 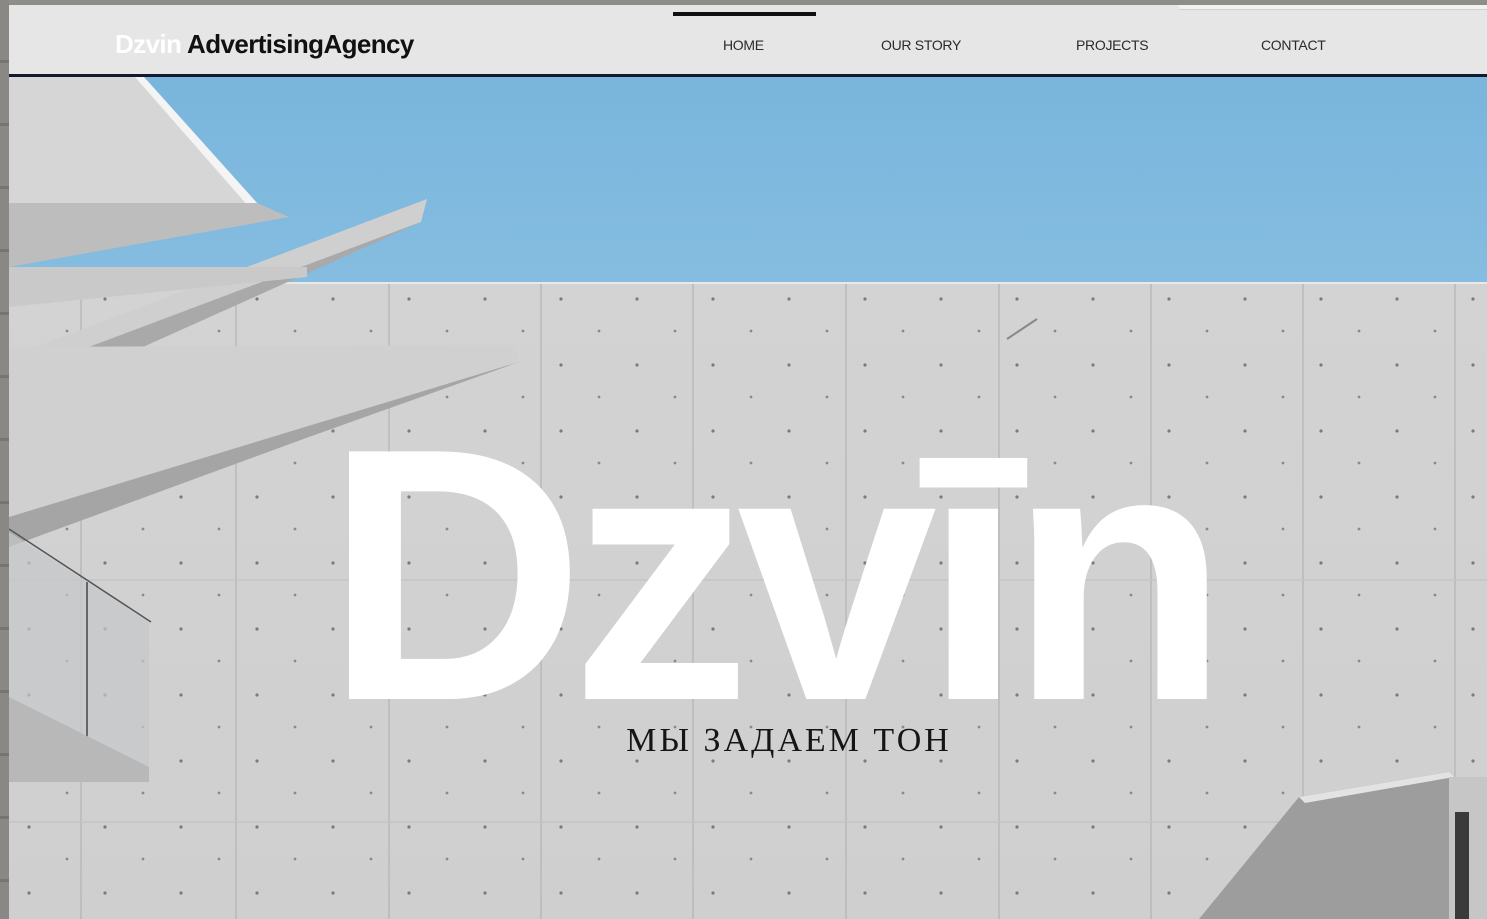 I want to click on nav-projects: PROJECTS, so click(x=1112, y=45).